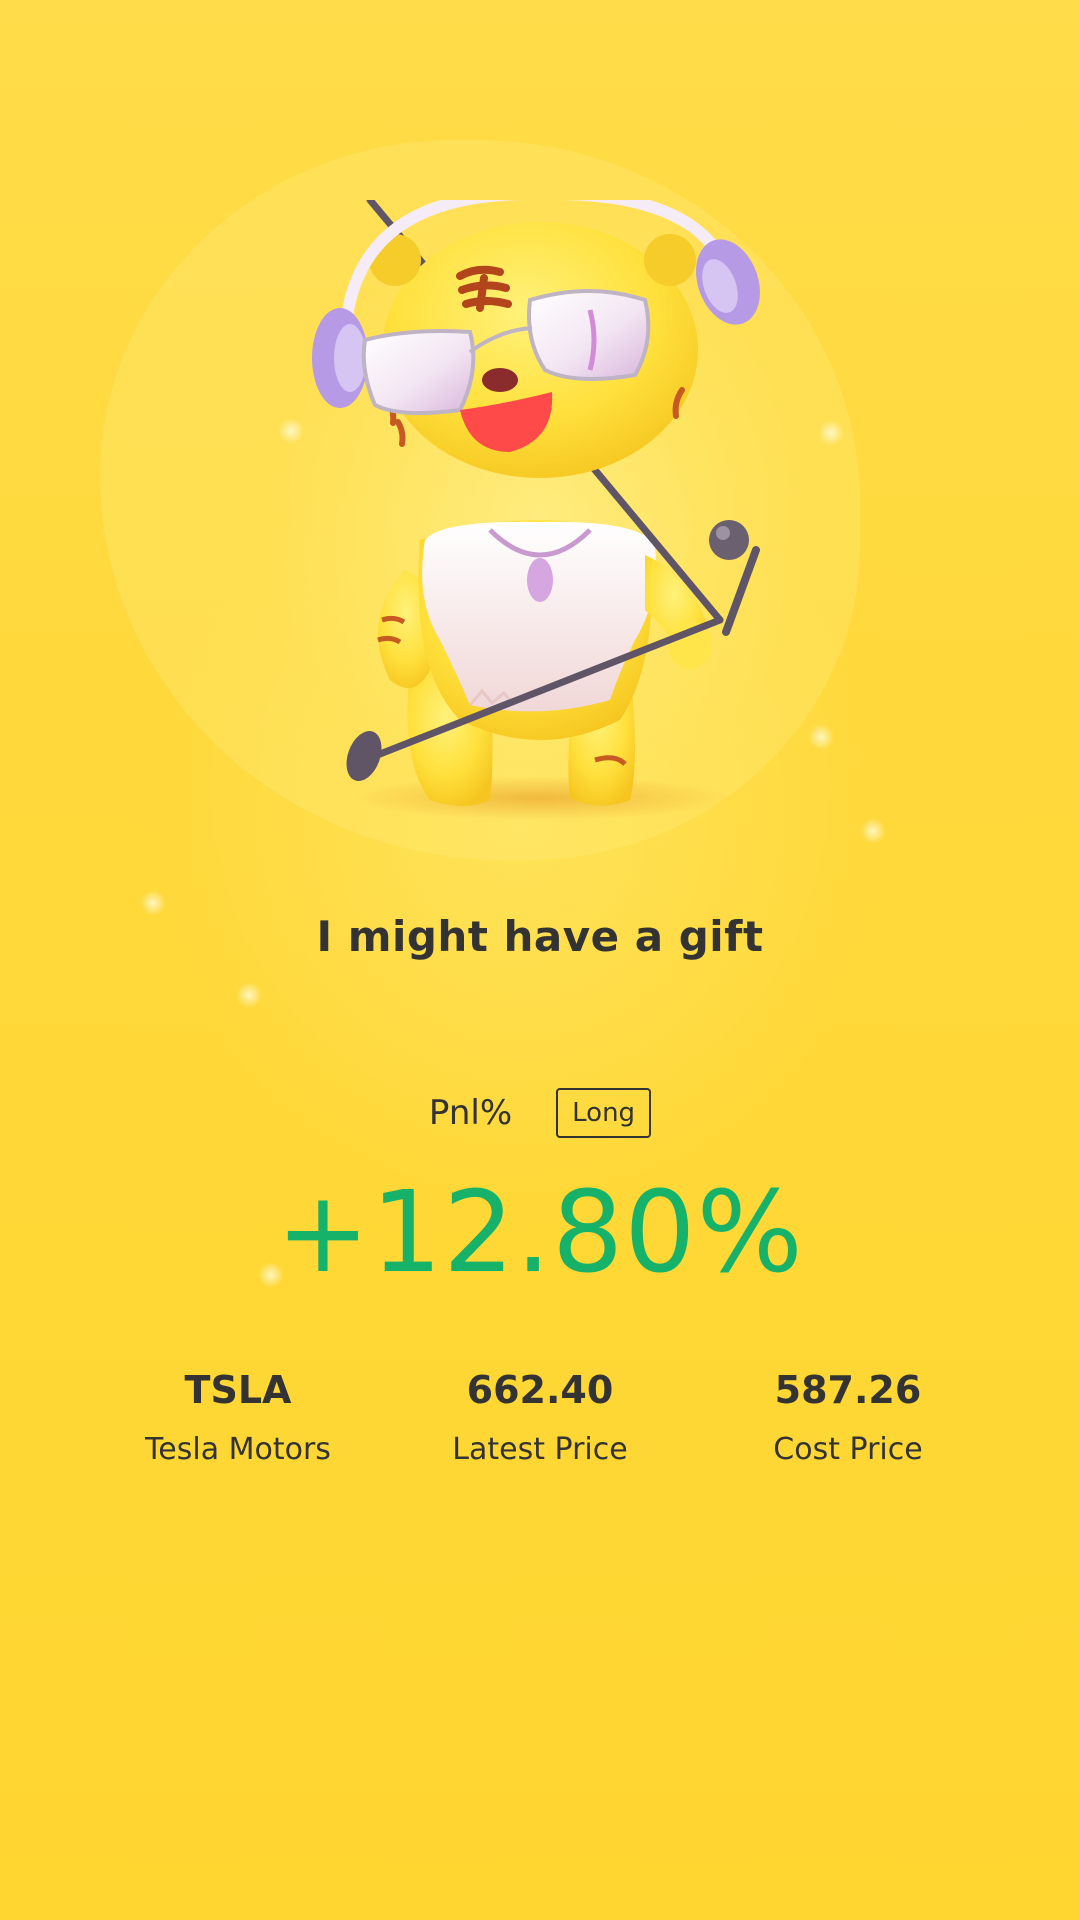 This screenshot has height=1920, width=1080. What do you see at coordinates (540, 1390) in the screenshot?
I see `latest-price-value: 662.40` at bounding box center [540, 1390].